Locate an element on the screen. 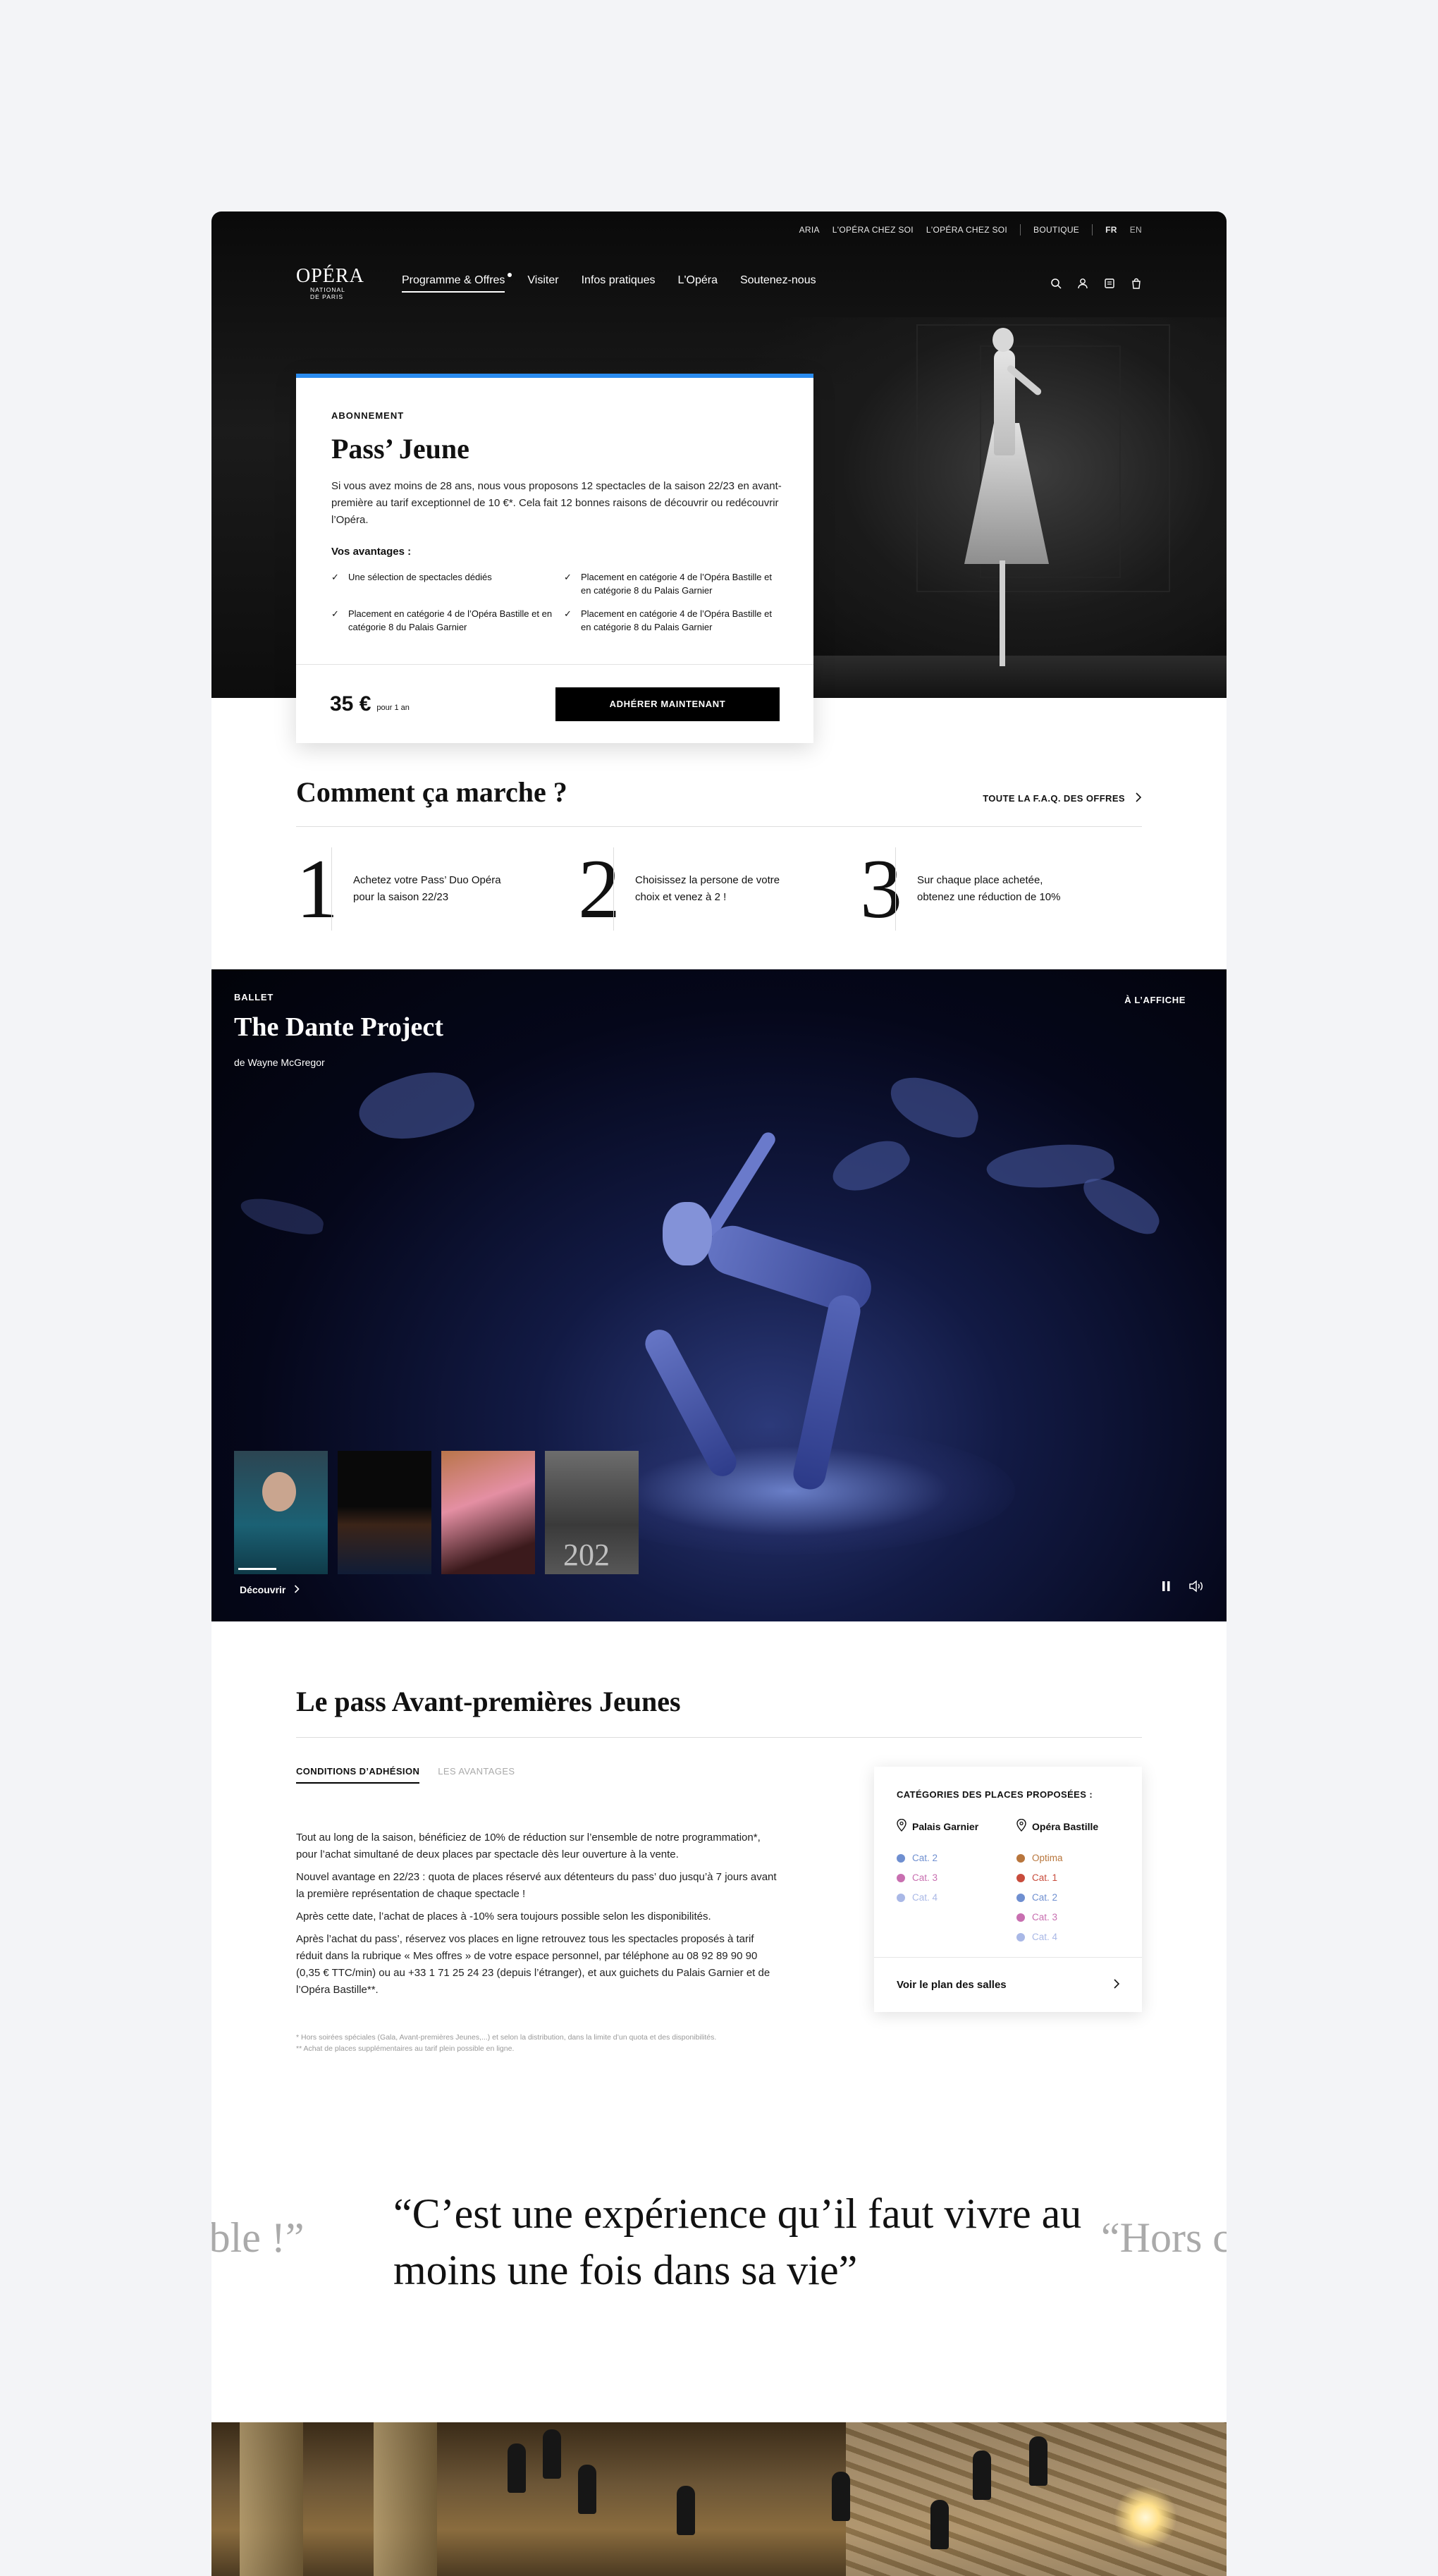 This screenshot has width=1438, height=2576. ticket-icon is located at coordinates (1109, 283).